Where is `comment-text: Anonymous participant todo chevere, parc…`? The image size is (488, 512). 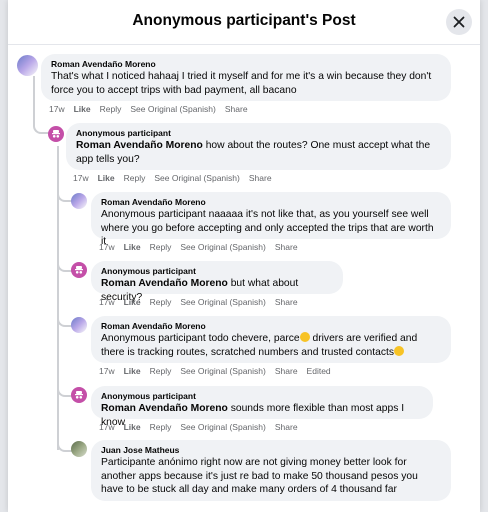
comment-text: Anonymous participant todo chevere, parc… is located at coordinates (271, 345).